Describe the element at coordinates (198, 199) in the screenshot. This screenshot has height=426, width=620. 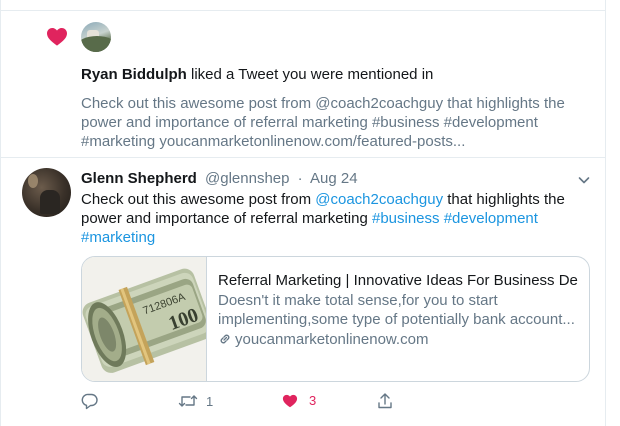
I see `tweet-text-start: Check out this awesome post from` at that location.